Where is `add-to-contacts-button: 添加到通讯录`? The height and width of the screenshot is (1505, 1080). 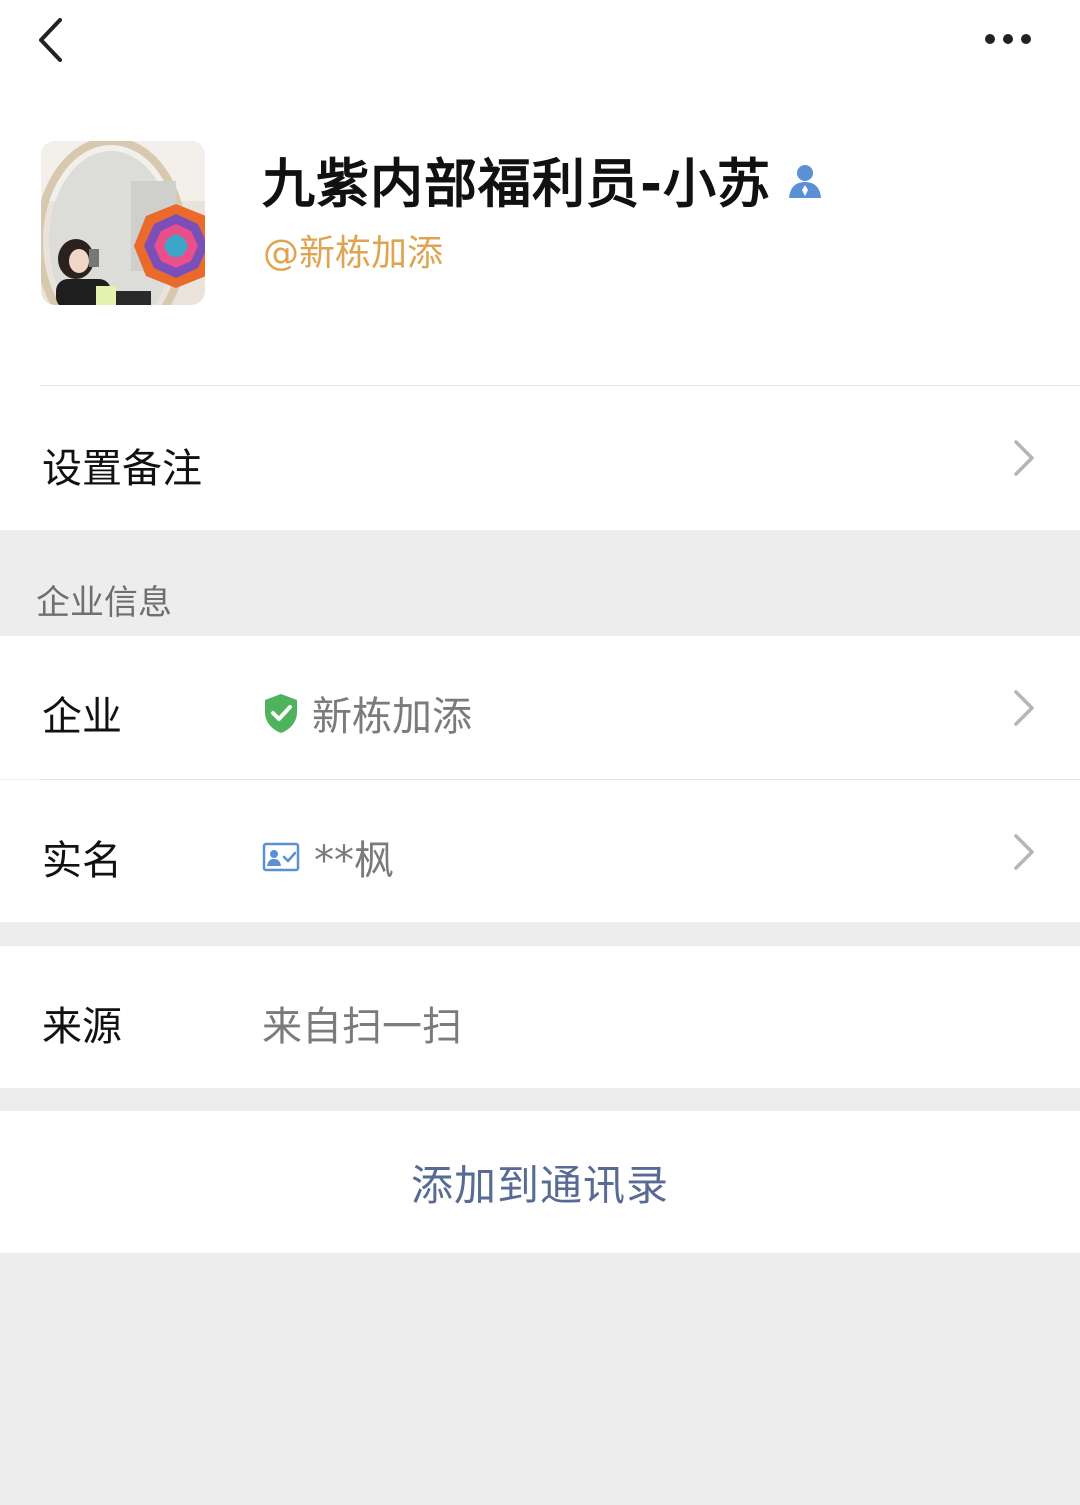 add-to-contacts-button: 添加到通讯录 is located at coordinates (540, 1182).